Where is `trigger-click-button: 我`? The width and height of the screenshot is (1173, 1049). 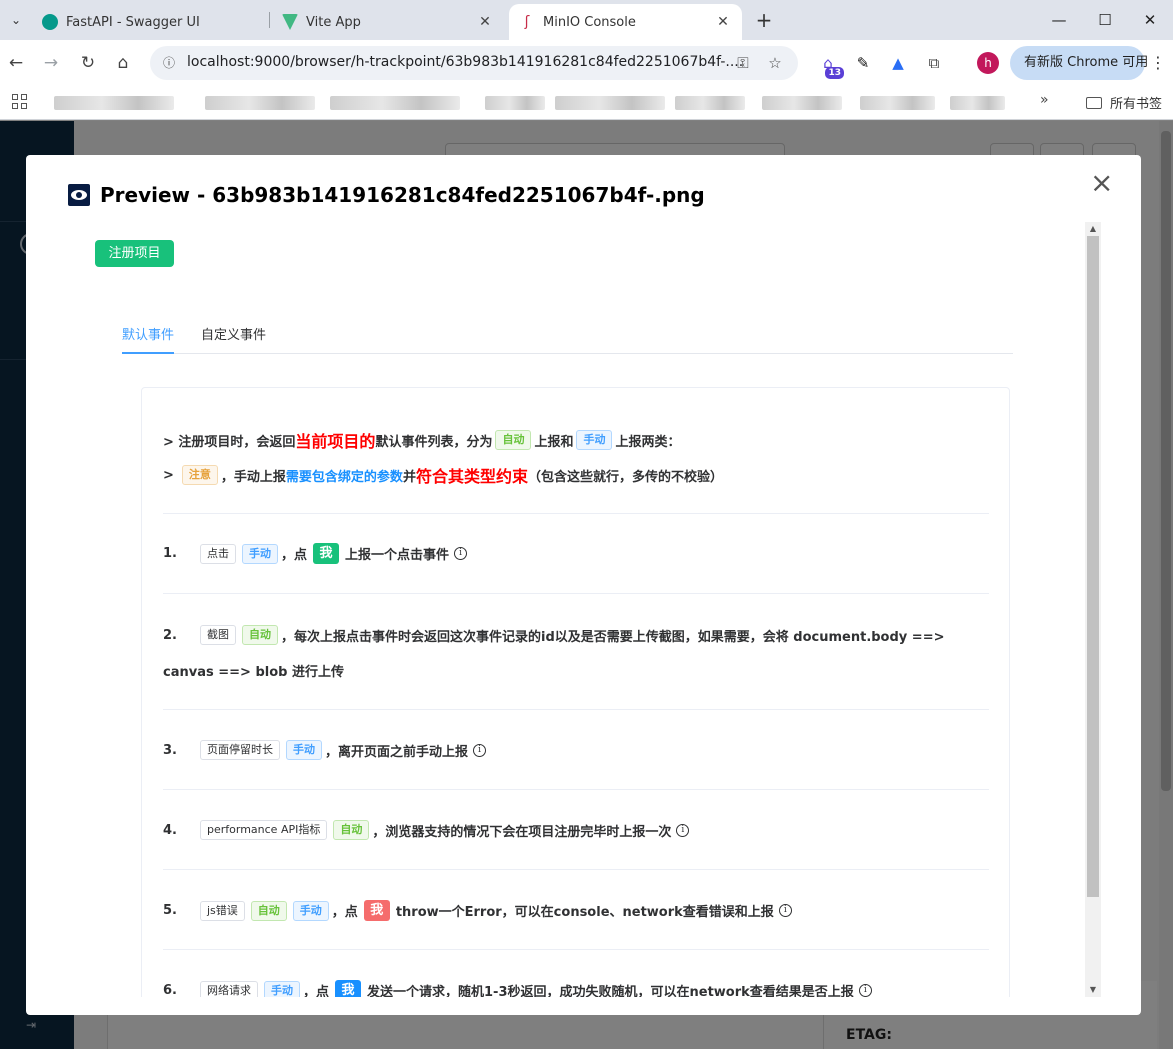
trigger-click-button: 我 is located at coordinates (326, 553).